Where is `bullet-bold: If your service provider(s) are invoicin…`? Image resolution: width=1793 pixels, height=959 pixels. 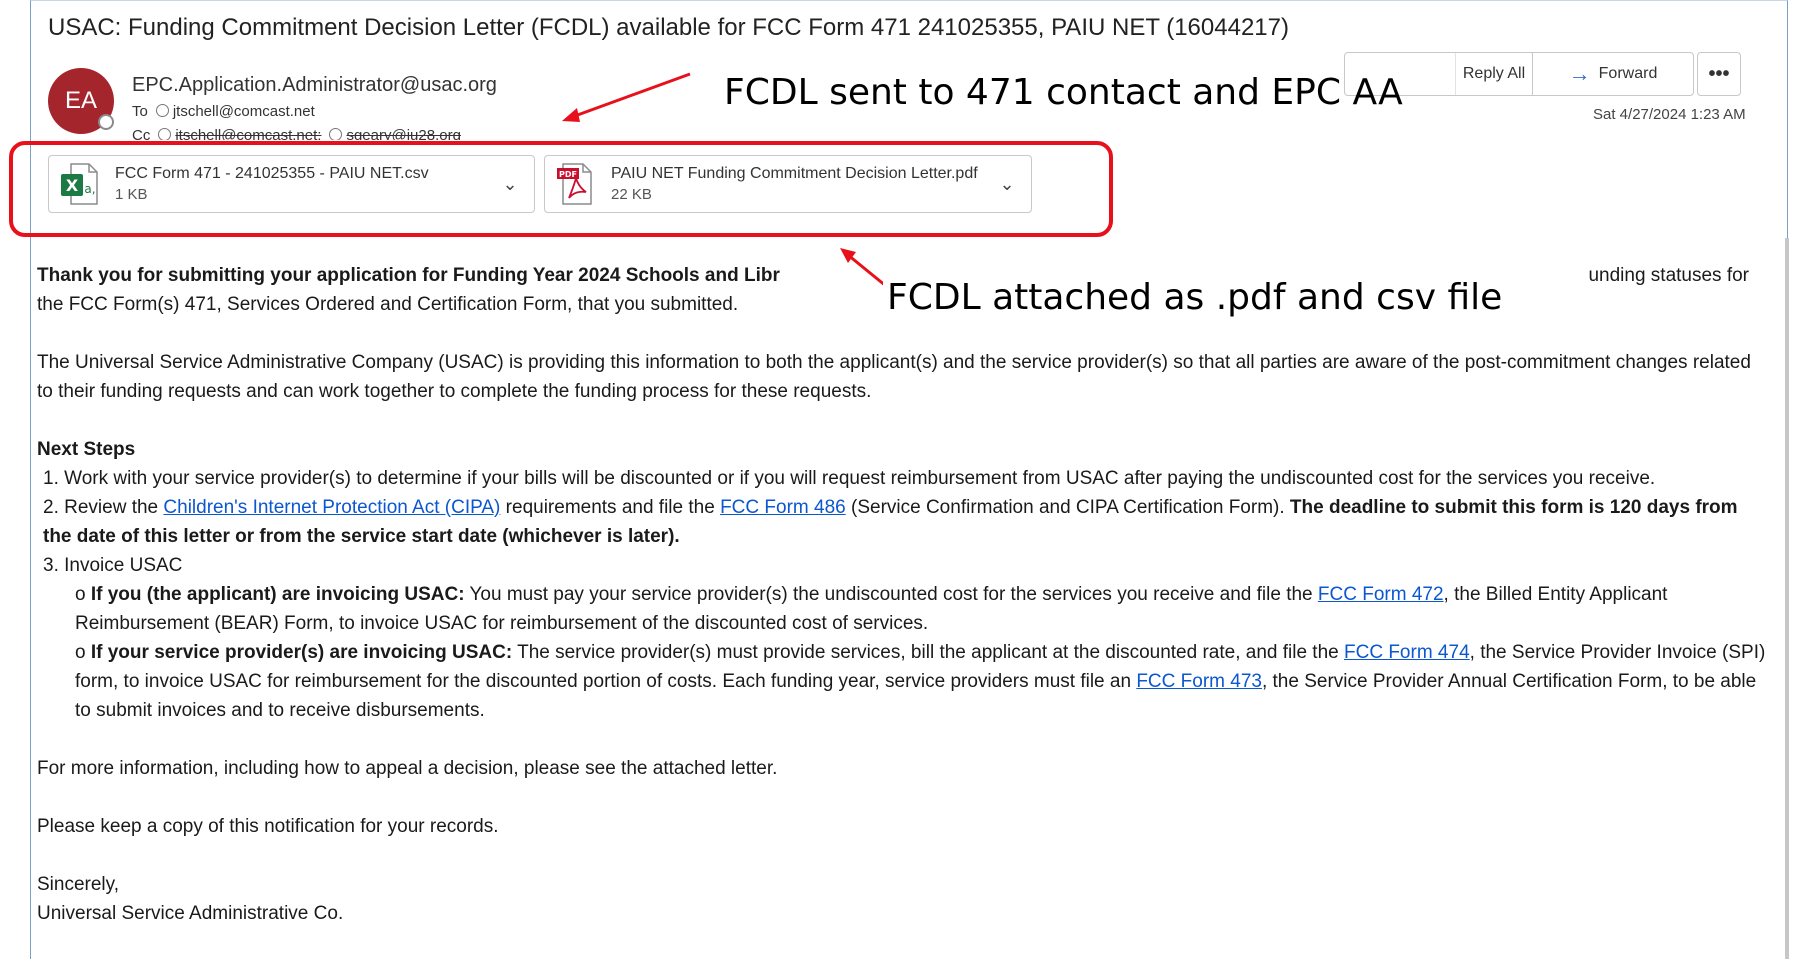
bullet-bold: If your service provider(s) are invoicin… is located at coordinates (301, 652).